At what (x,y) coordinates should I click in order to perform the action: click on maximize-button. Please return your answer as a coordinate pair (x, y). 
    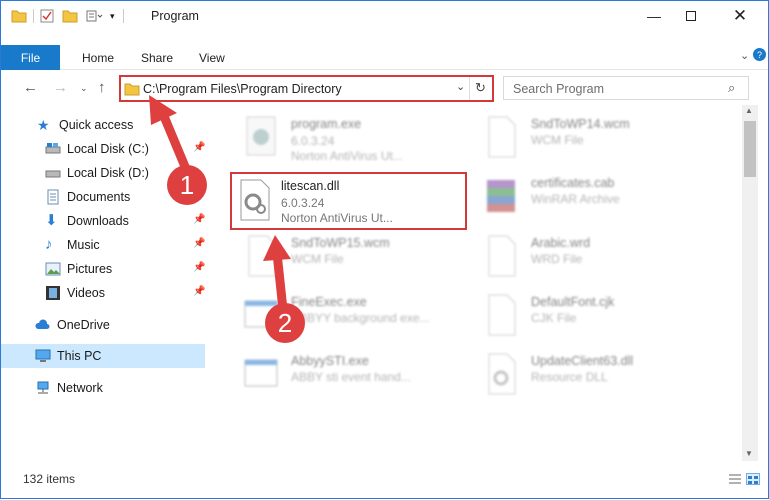
    Looking at the image, I should click on (691, 16).